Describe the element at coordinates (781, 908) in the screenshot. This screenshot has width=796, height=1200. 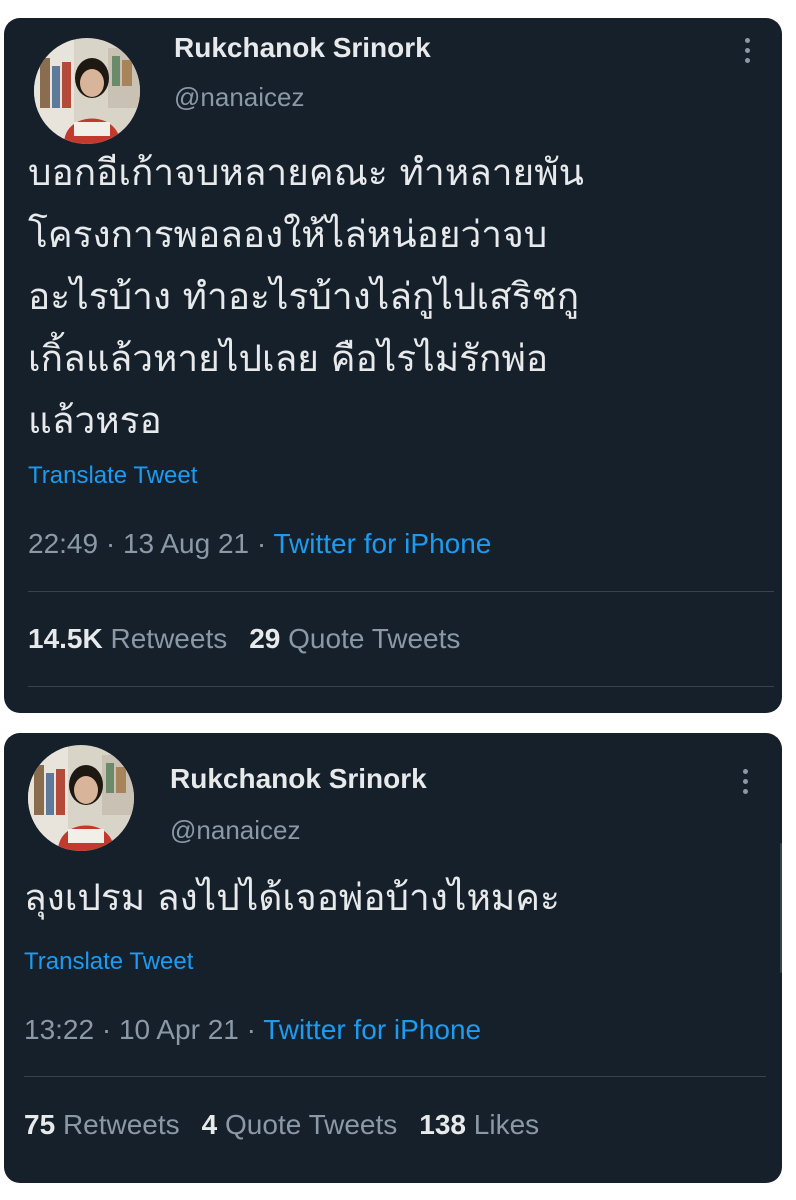
I see `scrollbar` at that location.